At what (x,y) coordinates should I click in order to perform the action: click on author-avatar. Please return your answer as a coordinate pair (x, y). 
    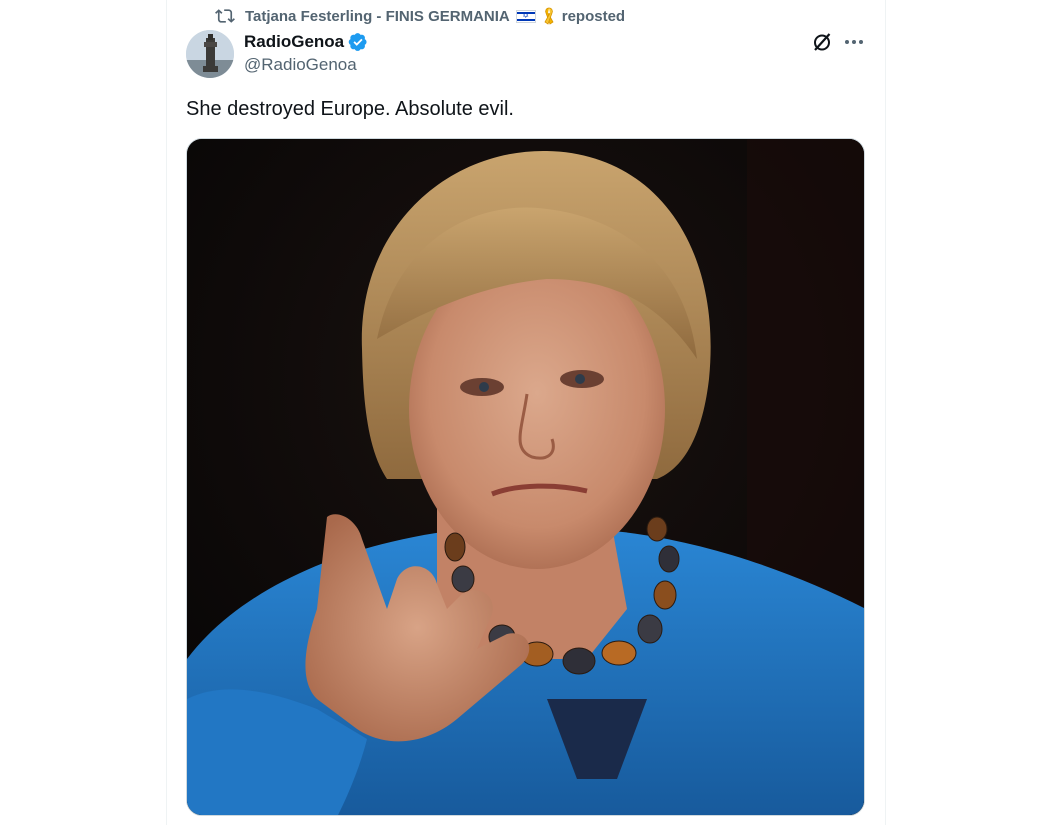
    Looking at the image, I should click on (210, 54).